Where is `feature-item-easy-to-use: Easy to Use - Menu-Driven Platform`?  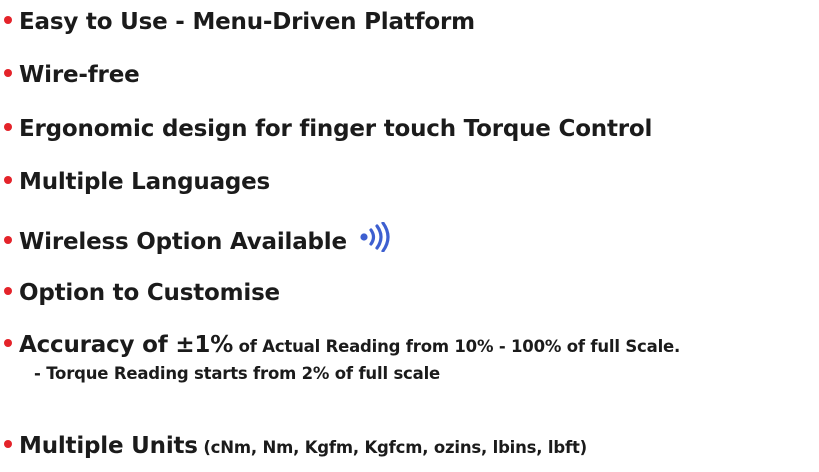 feature-item-easy-to-use: Easy to Use - Menu-Driven Platform is located at coordinates (239, 22).